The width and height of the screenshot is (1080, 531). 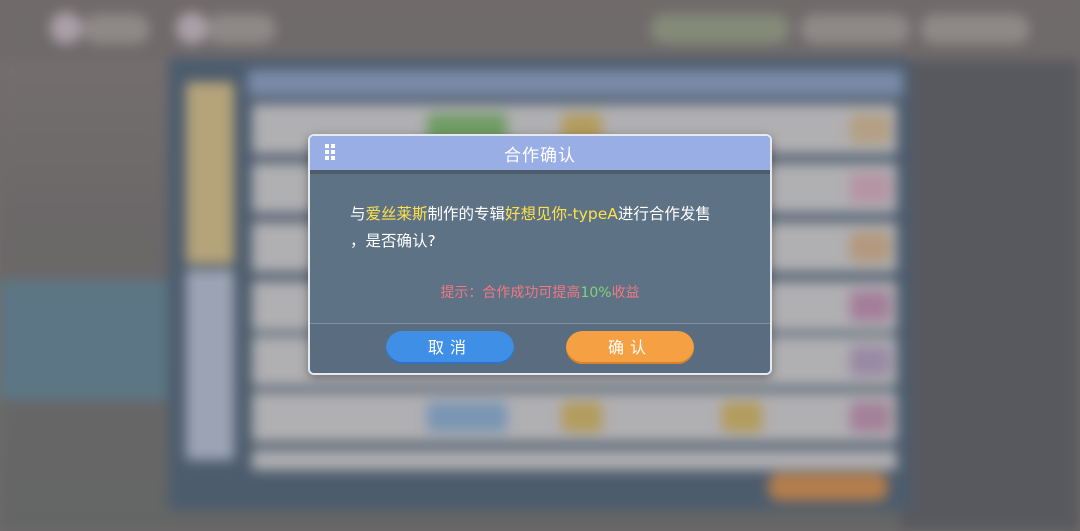 What do you see at coordinates (596, 293) in the screenshot?
I see `tip-percent: 10%` at bounding box center [596, 293].